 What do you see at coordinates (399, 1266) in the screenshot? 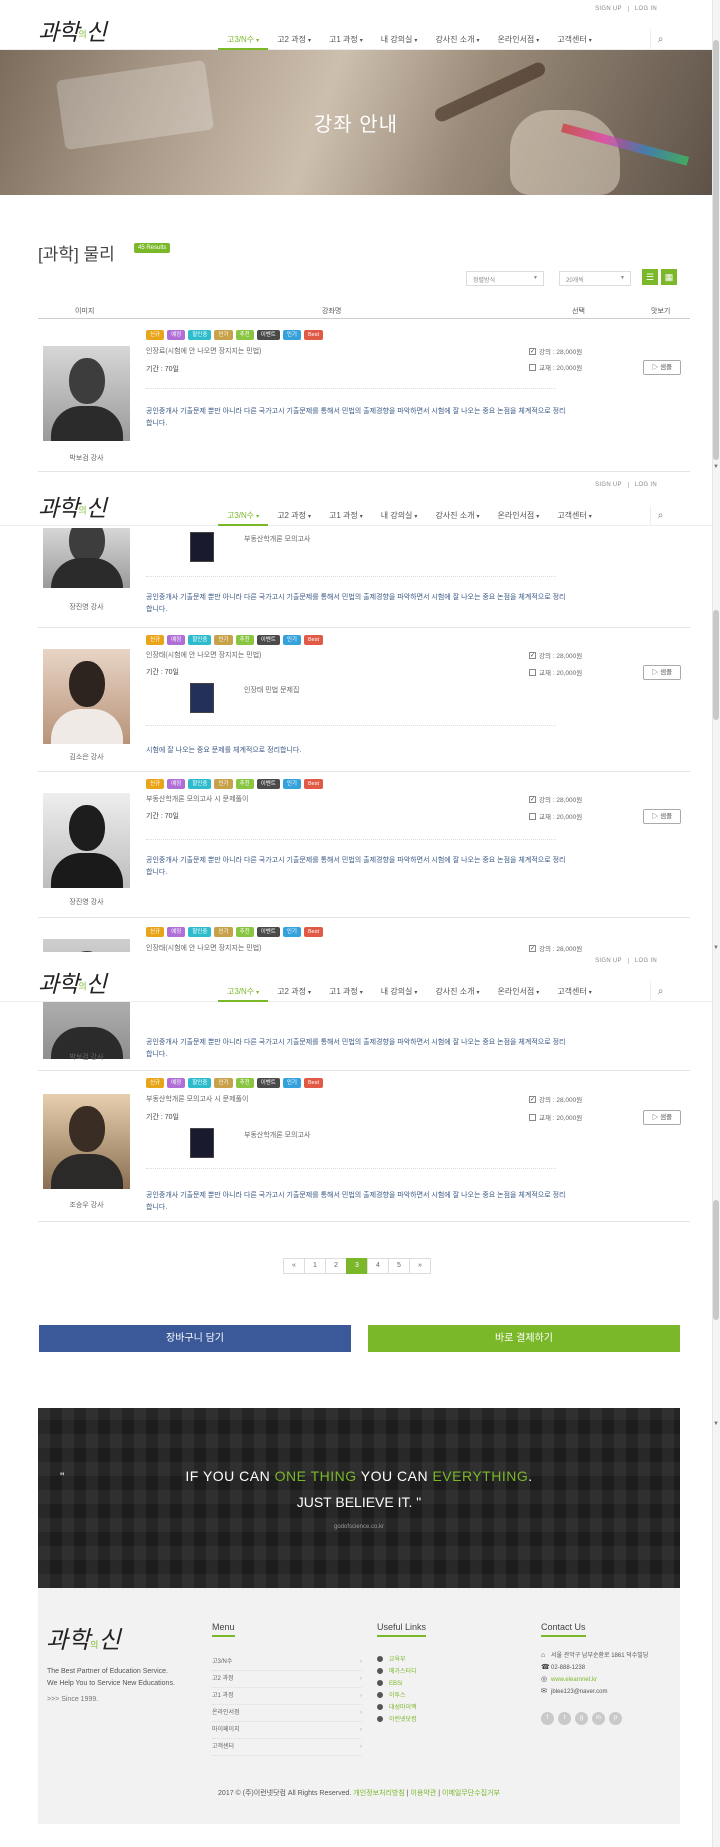
I see `page-5: 5` at bounding box center [399, 1266].